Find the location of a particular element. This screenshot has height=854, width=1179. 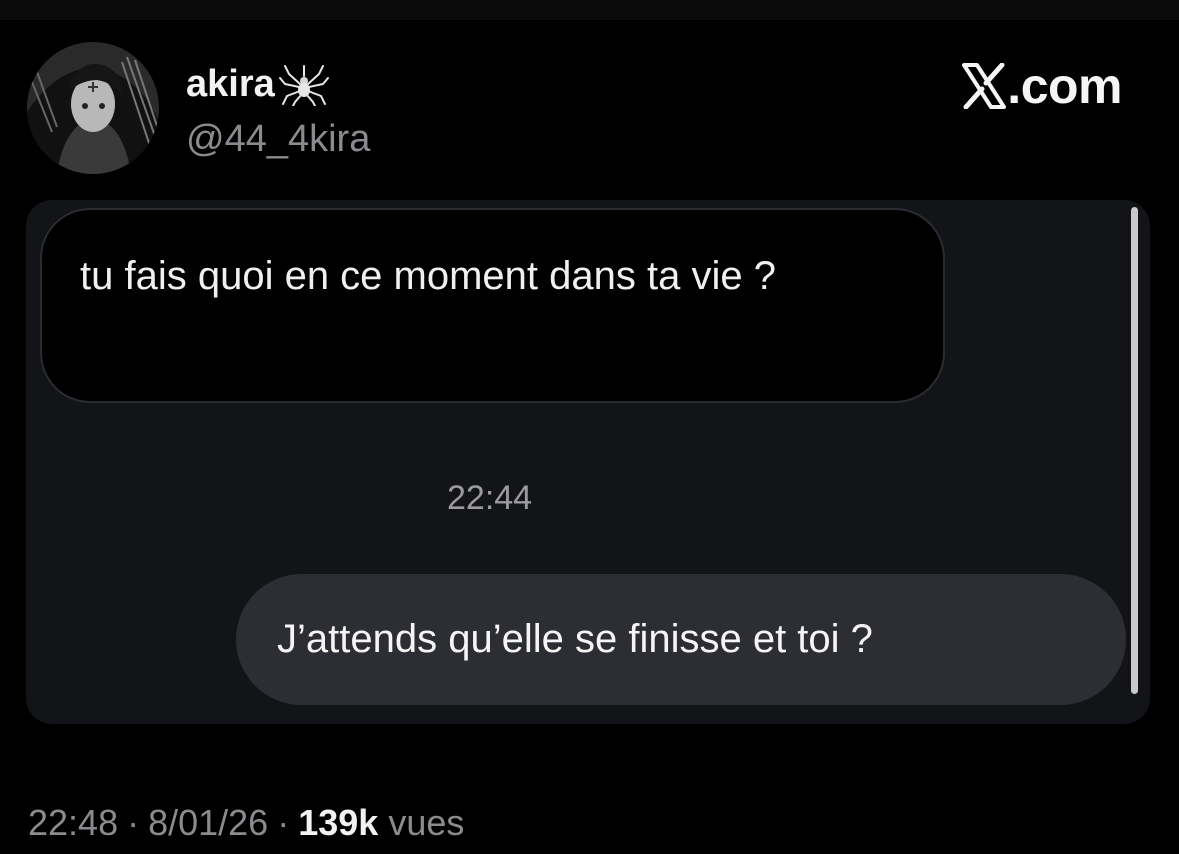

x-brand: .com is located at coordinates (1042, 86).